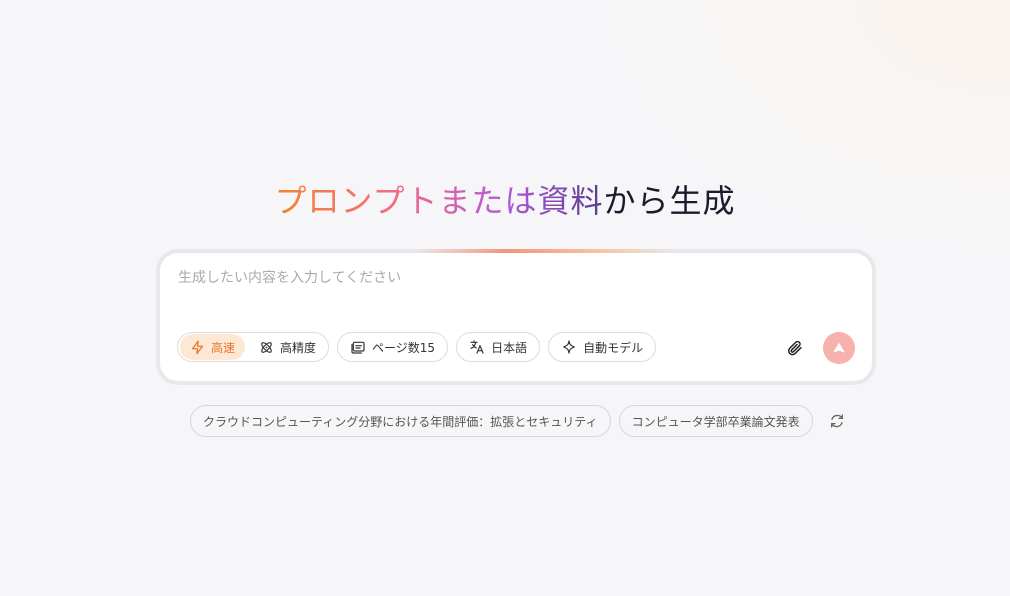 This screenshot has width=1010, height=596. I want to click on language-chip: 日本語, so click(498, 347).